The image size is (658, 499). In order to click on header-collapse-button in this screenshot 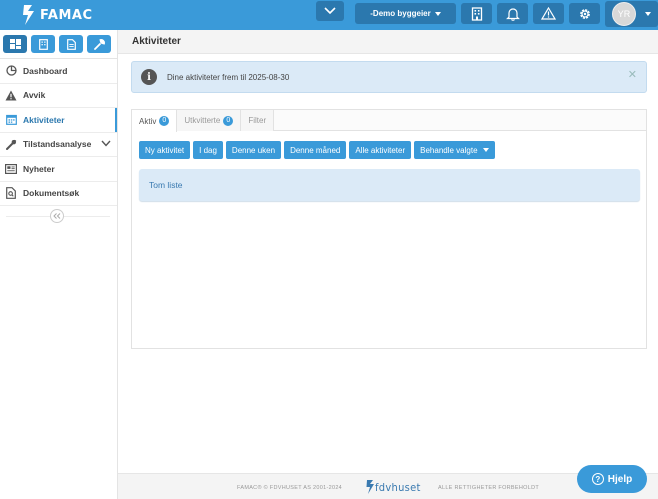, I will do `click(330, 11)`.